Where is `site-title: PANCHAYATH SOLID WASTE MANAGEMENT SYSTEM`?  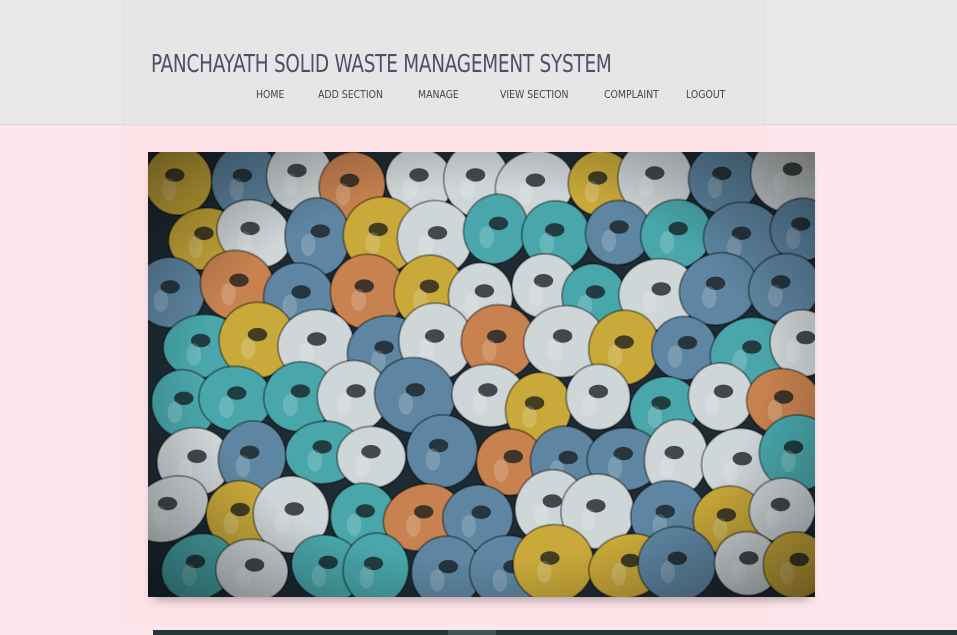
site-title: PANCHAYATH SOLID WASTE MANAGEMENT SYSTEM is located at coordinates (381, 63).